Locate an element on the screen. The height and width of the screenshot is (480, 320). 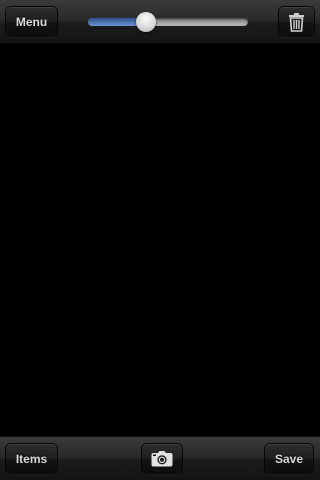
zoom-slider is located at coordinates (168, 22).